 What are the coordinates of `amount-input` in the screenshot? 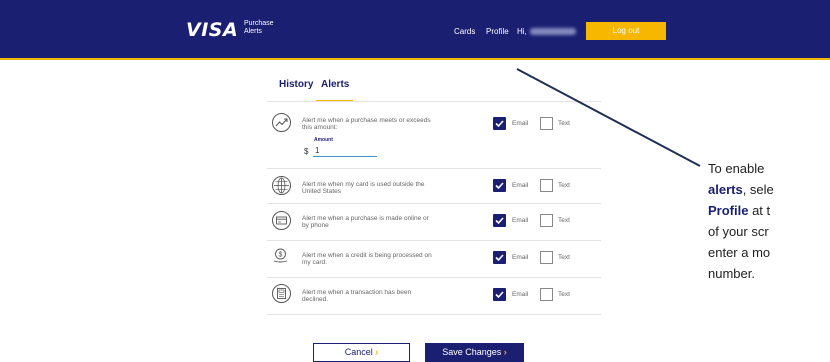 It's located at (345, 150).